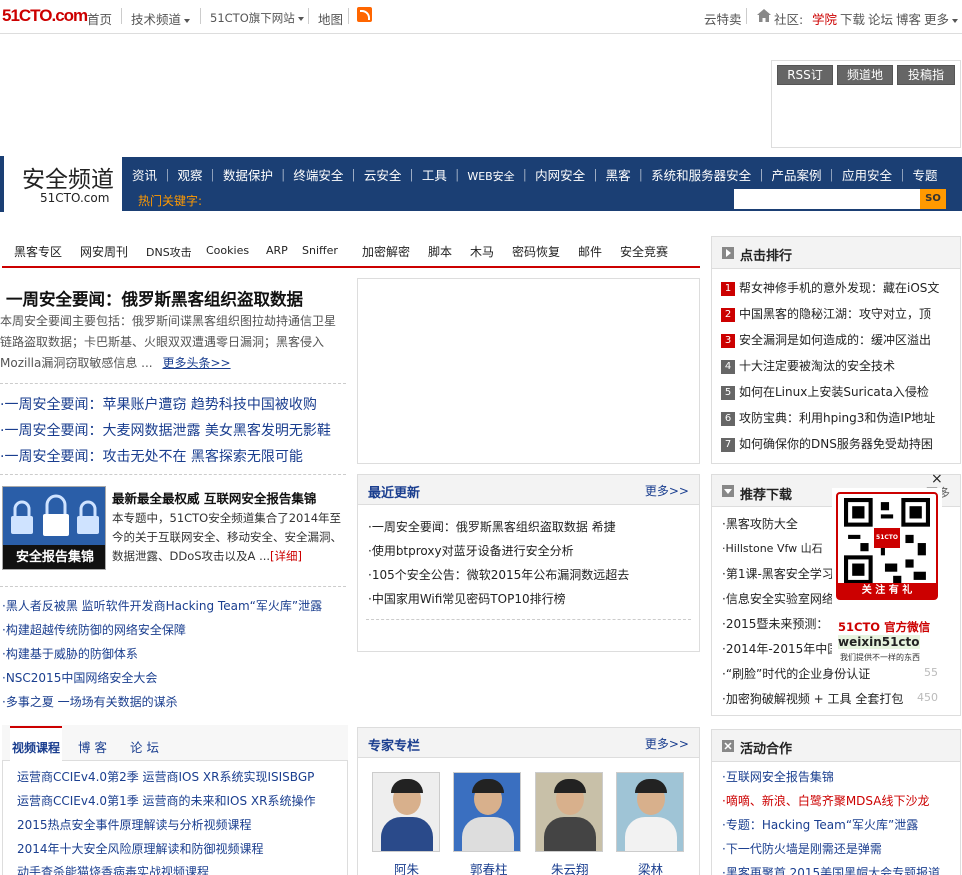 The image size is (962, 875). What do you see at coordinates (760, 523) in the screenshot?
I see `recommend-item: ·黑客攻防大全` at bounding box center [760, 523].